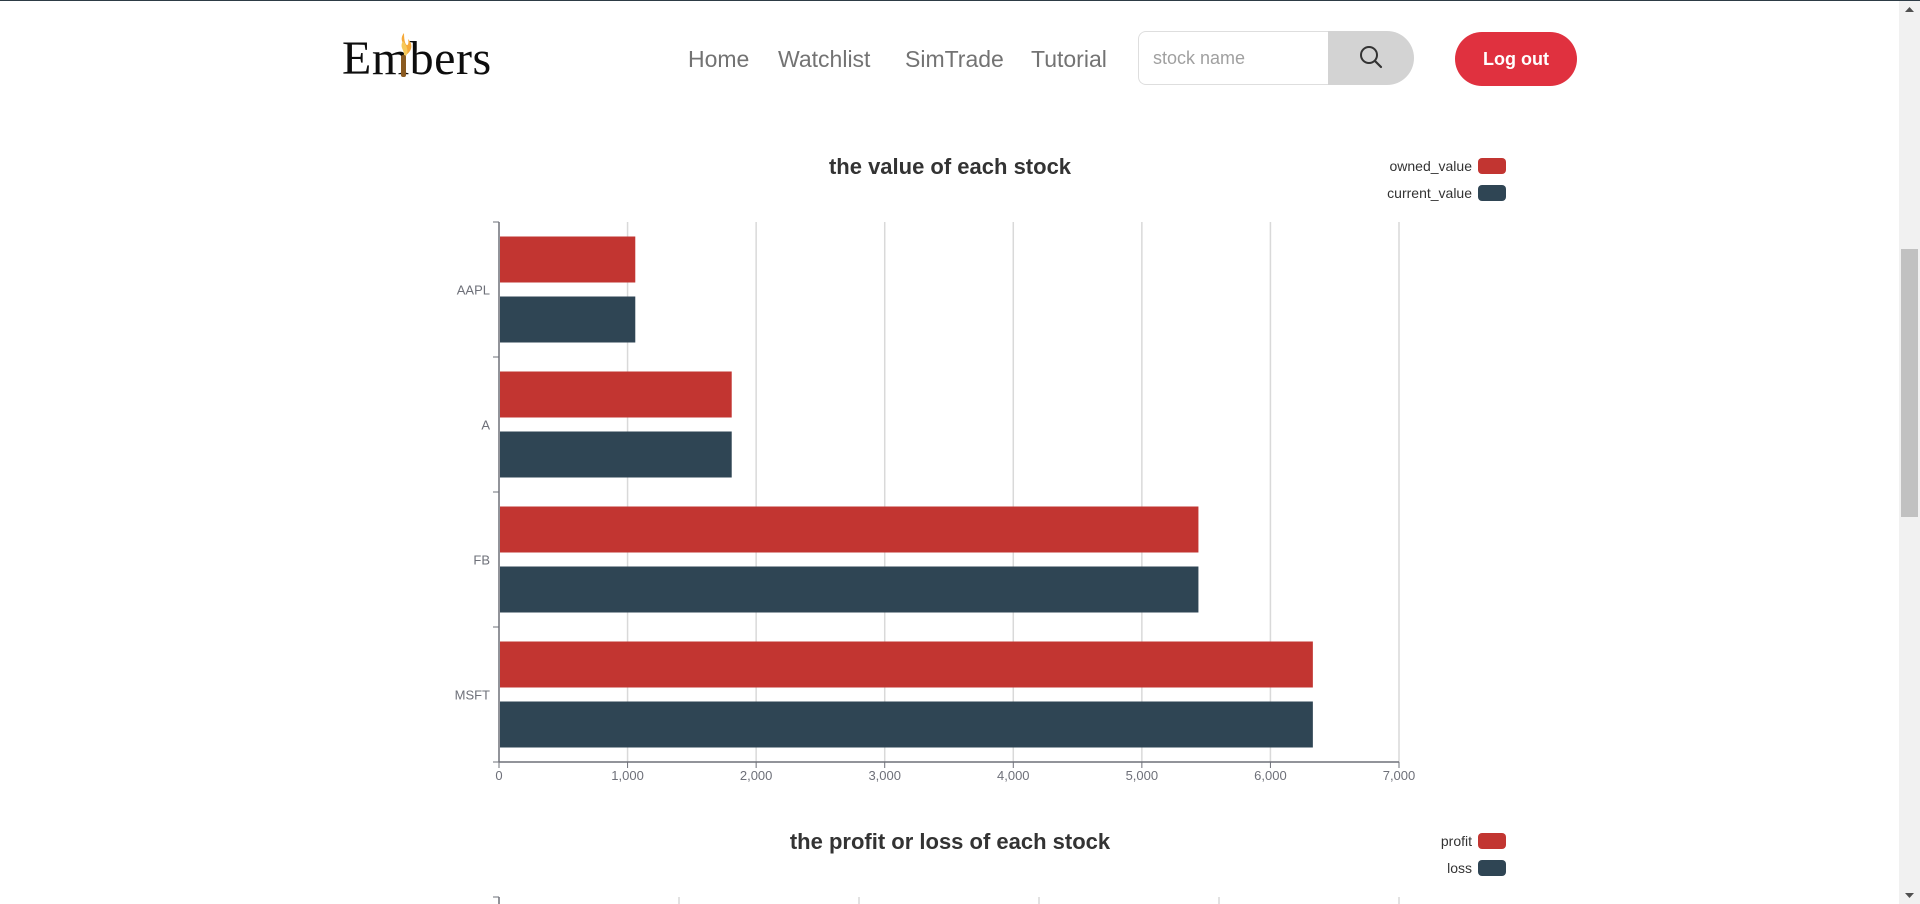  What do you see at coordinates (498, 775) in the screenshot?
I see `x-tick-label: 0` at bounding box center [498, 775].